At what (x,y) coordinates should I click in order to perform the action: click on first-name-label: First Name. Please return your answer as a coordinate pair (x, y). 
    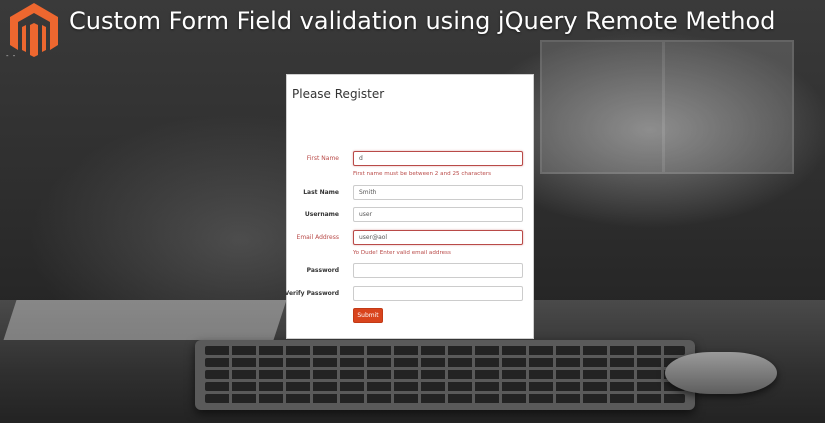
    Looking at the image, I should click on (322, 158).